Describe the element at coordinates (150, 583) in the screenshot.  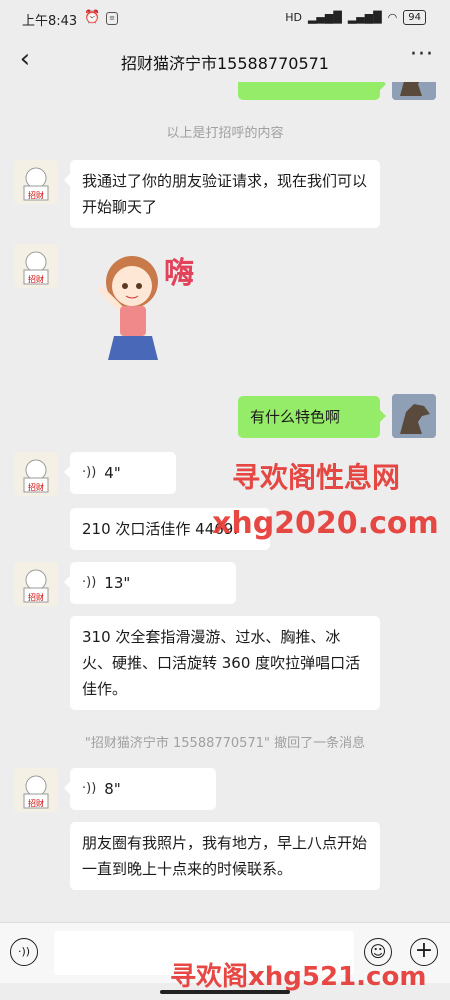
I see `voice-message: ·)) 13"` at that location.